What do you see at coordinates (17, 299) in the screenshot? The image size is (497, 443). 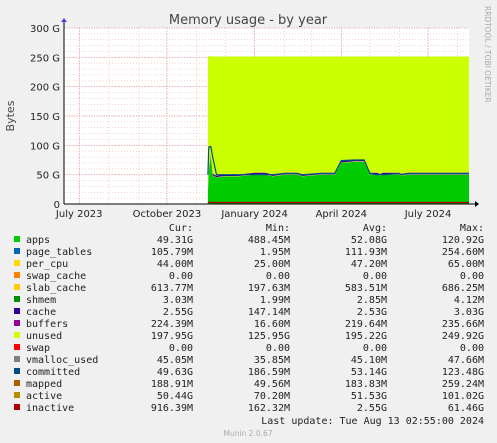 I see `legend-swatch-shmem` at bounding box center [17, 299].